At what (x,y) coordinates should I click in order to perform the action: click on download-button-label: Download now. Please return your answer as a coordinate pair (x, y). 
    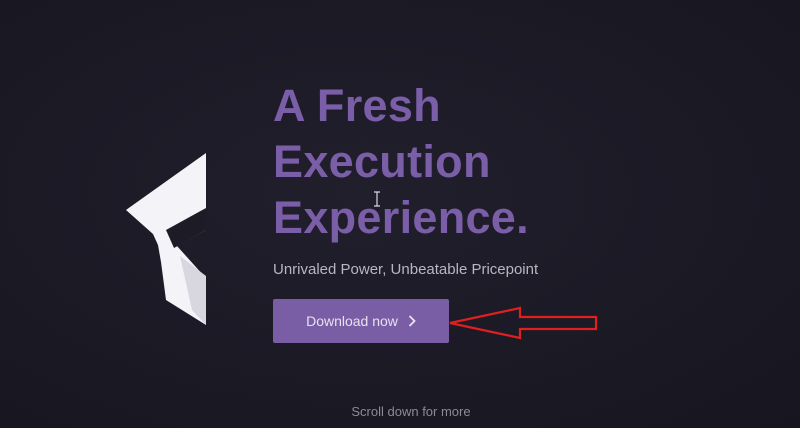
    Looking at the image, I should click on (352, 321).